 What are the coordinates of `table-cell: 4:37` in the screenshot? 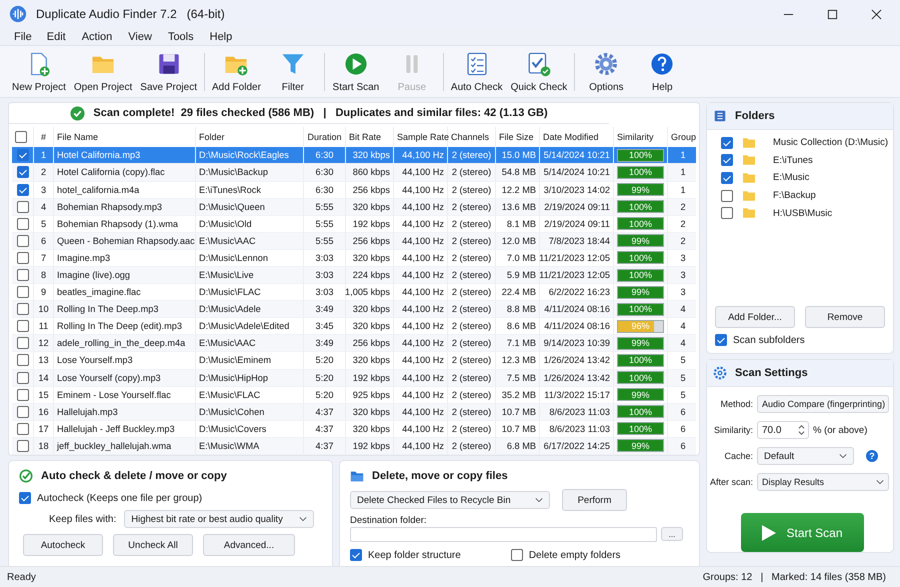 It's located at (325, 446).